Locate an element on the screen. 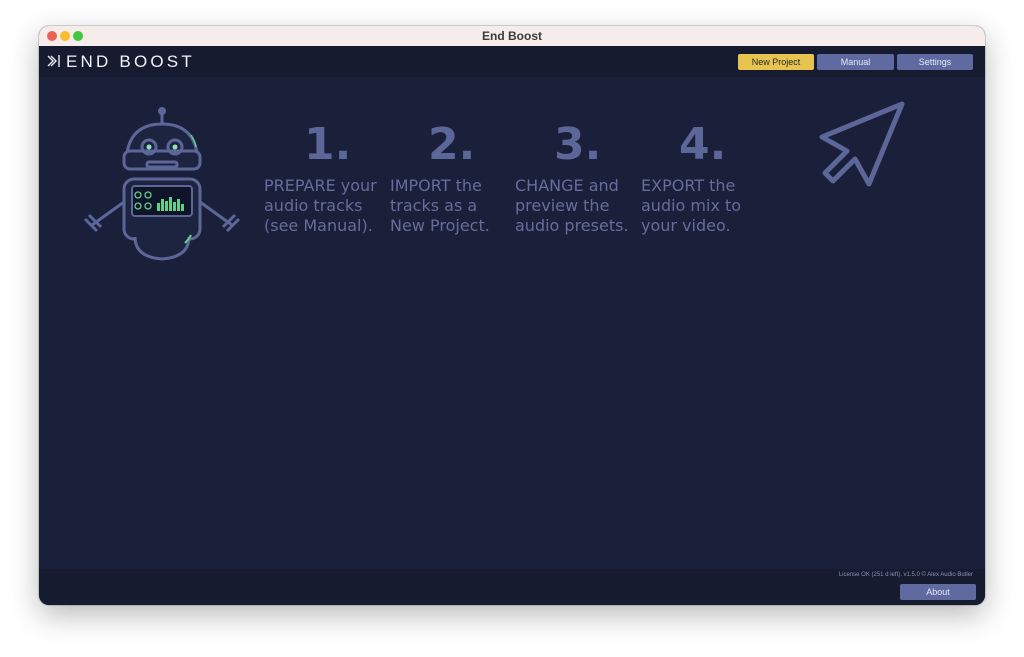 This screenshot has height=657, width=1024. step-text-line: (see Manual). is located at coordinates (318, 225).